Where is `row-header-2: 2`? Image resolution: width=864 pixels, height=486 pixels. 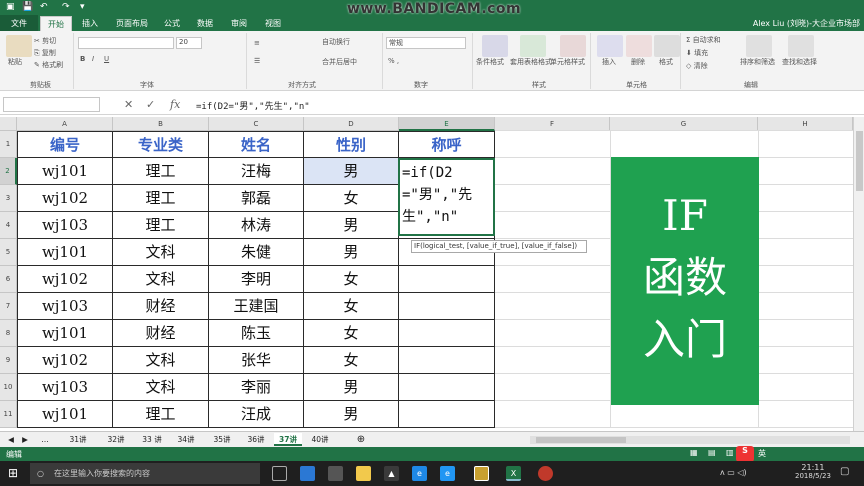 row-header-2: 2 is located at coordinates (8, 171).